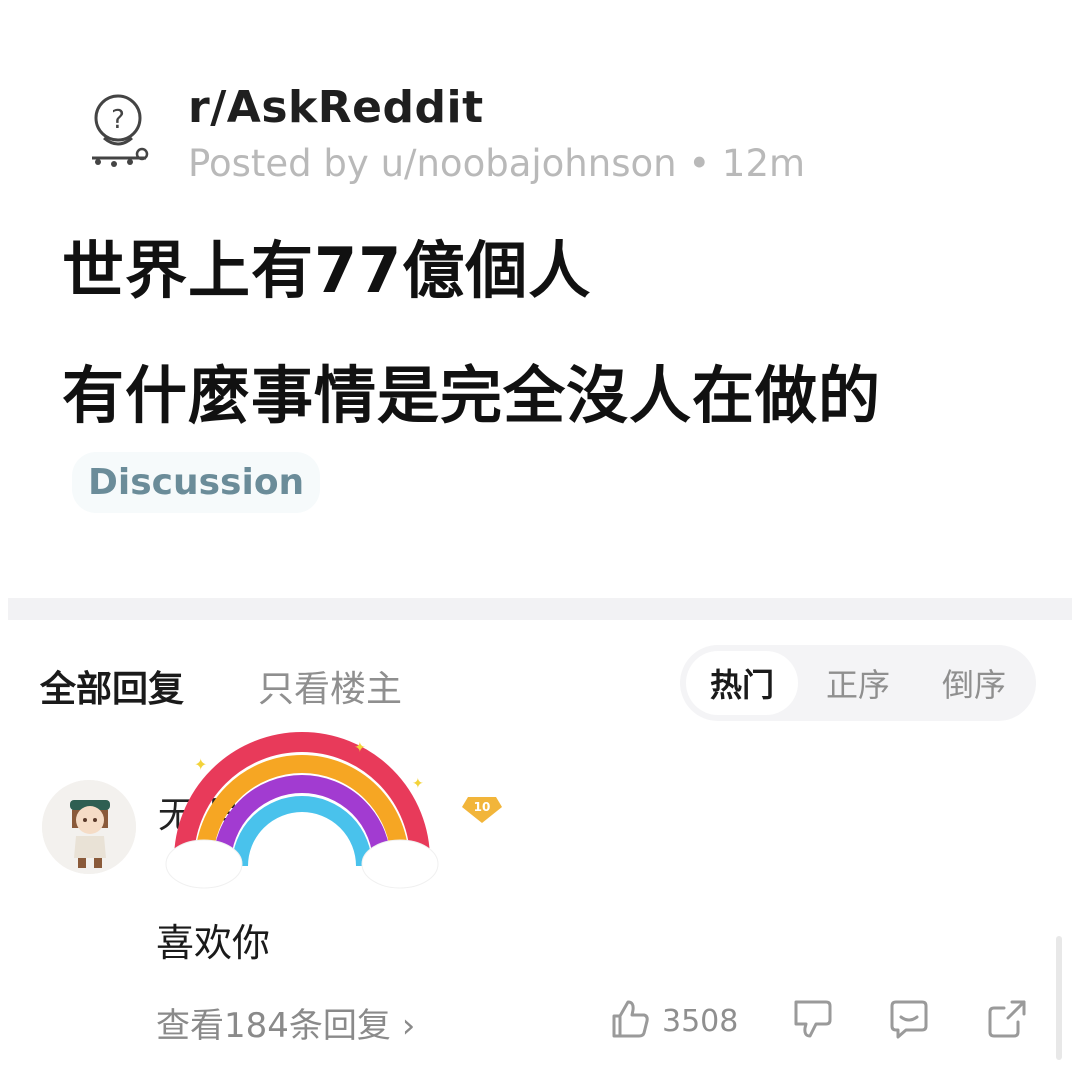 The image size is (1080, 1080). I want to click on scrollbar, so click(1059, 998).